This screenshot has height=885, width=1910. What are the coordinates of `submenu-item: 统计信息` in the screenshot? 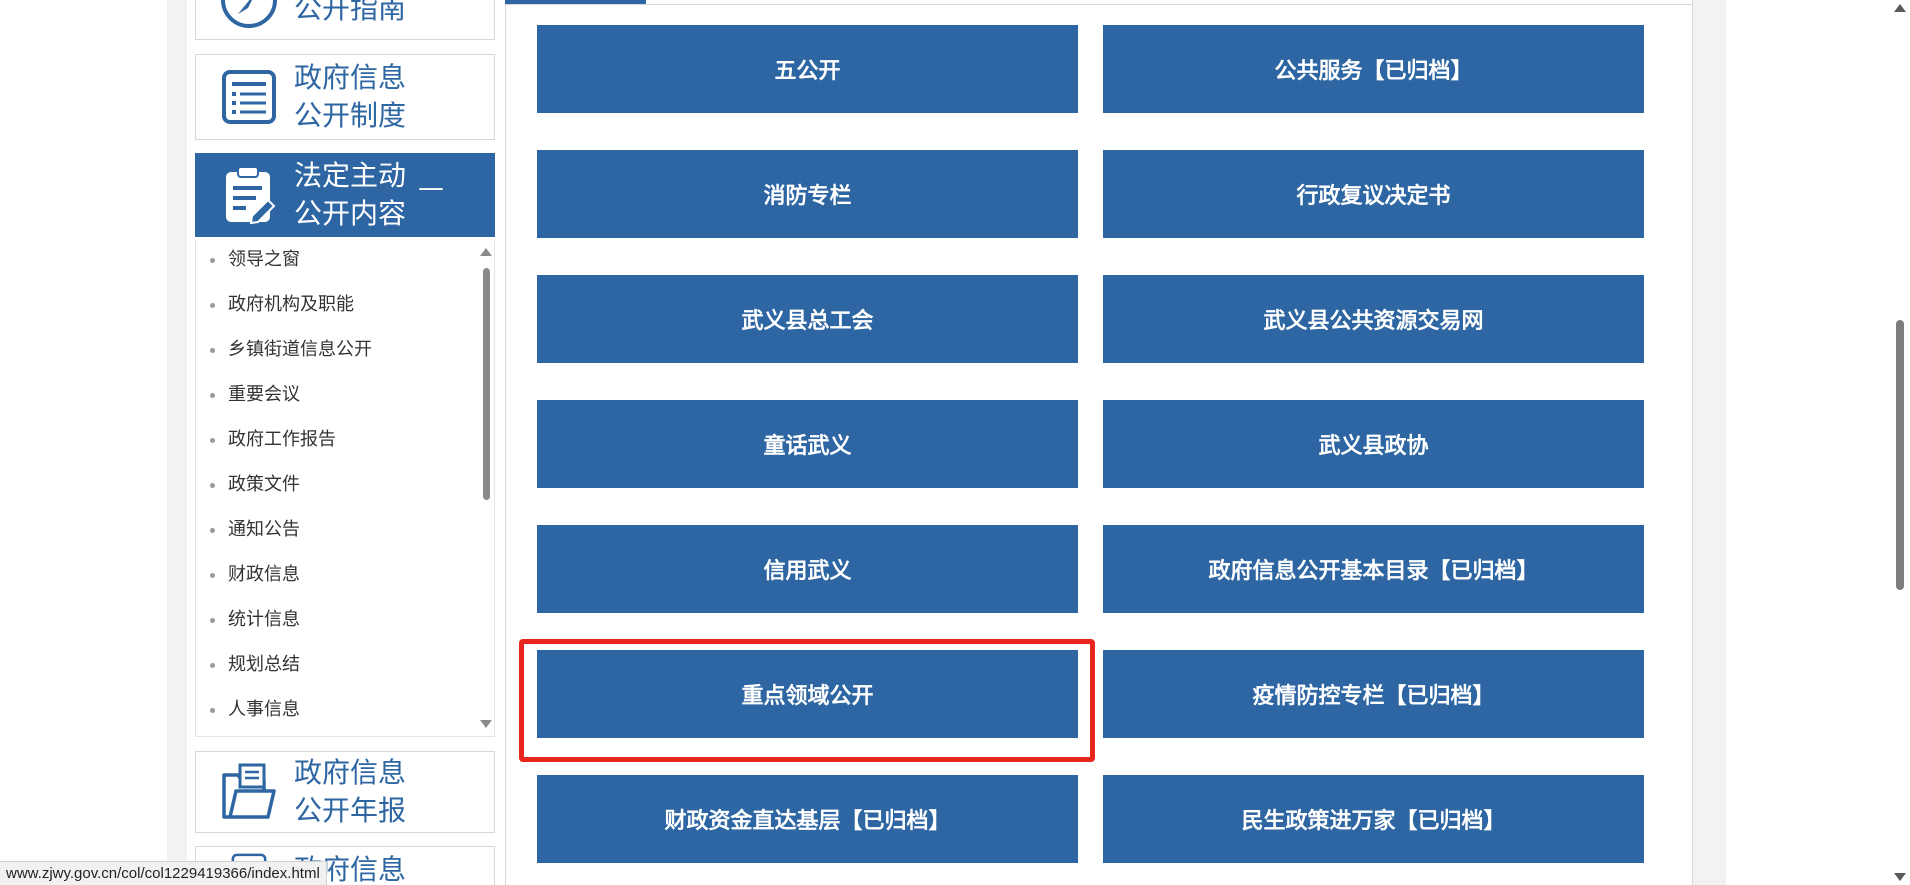 It's located at (345, 622).